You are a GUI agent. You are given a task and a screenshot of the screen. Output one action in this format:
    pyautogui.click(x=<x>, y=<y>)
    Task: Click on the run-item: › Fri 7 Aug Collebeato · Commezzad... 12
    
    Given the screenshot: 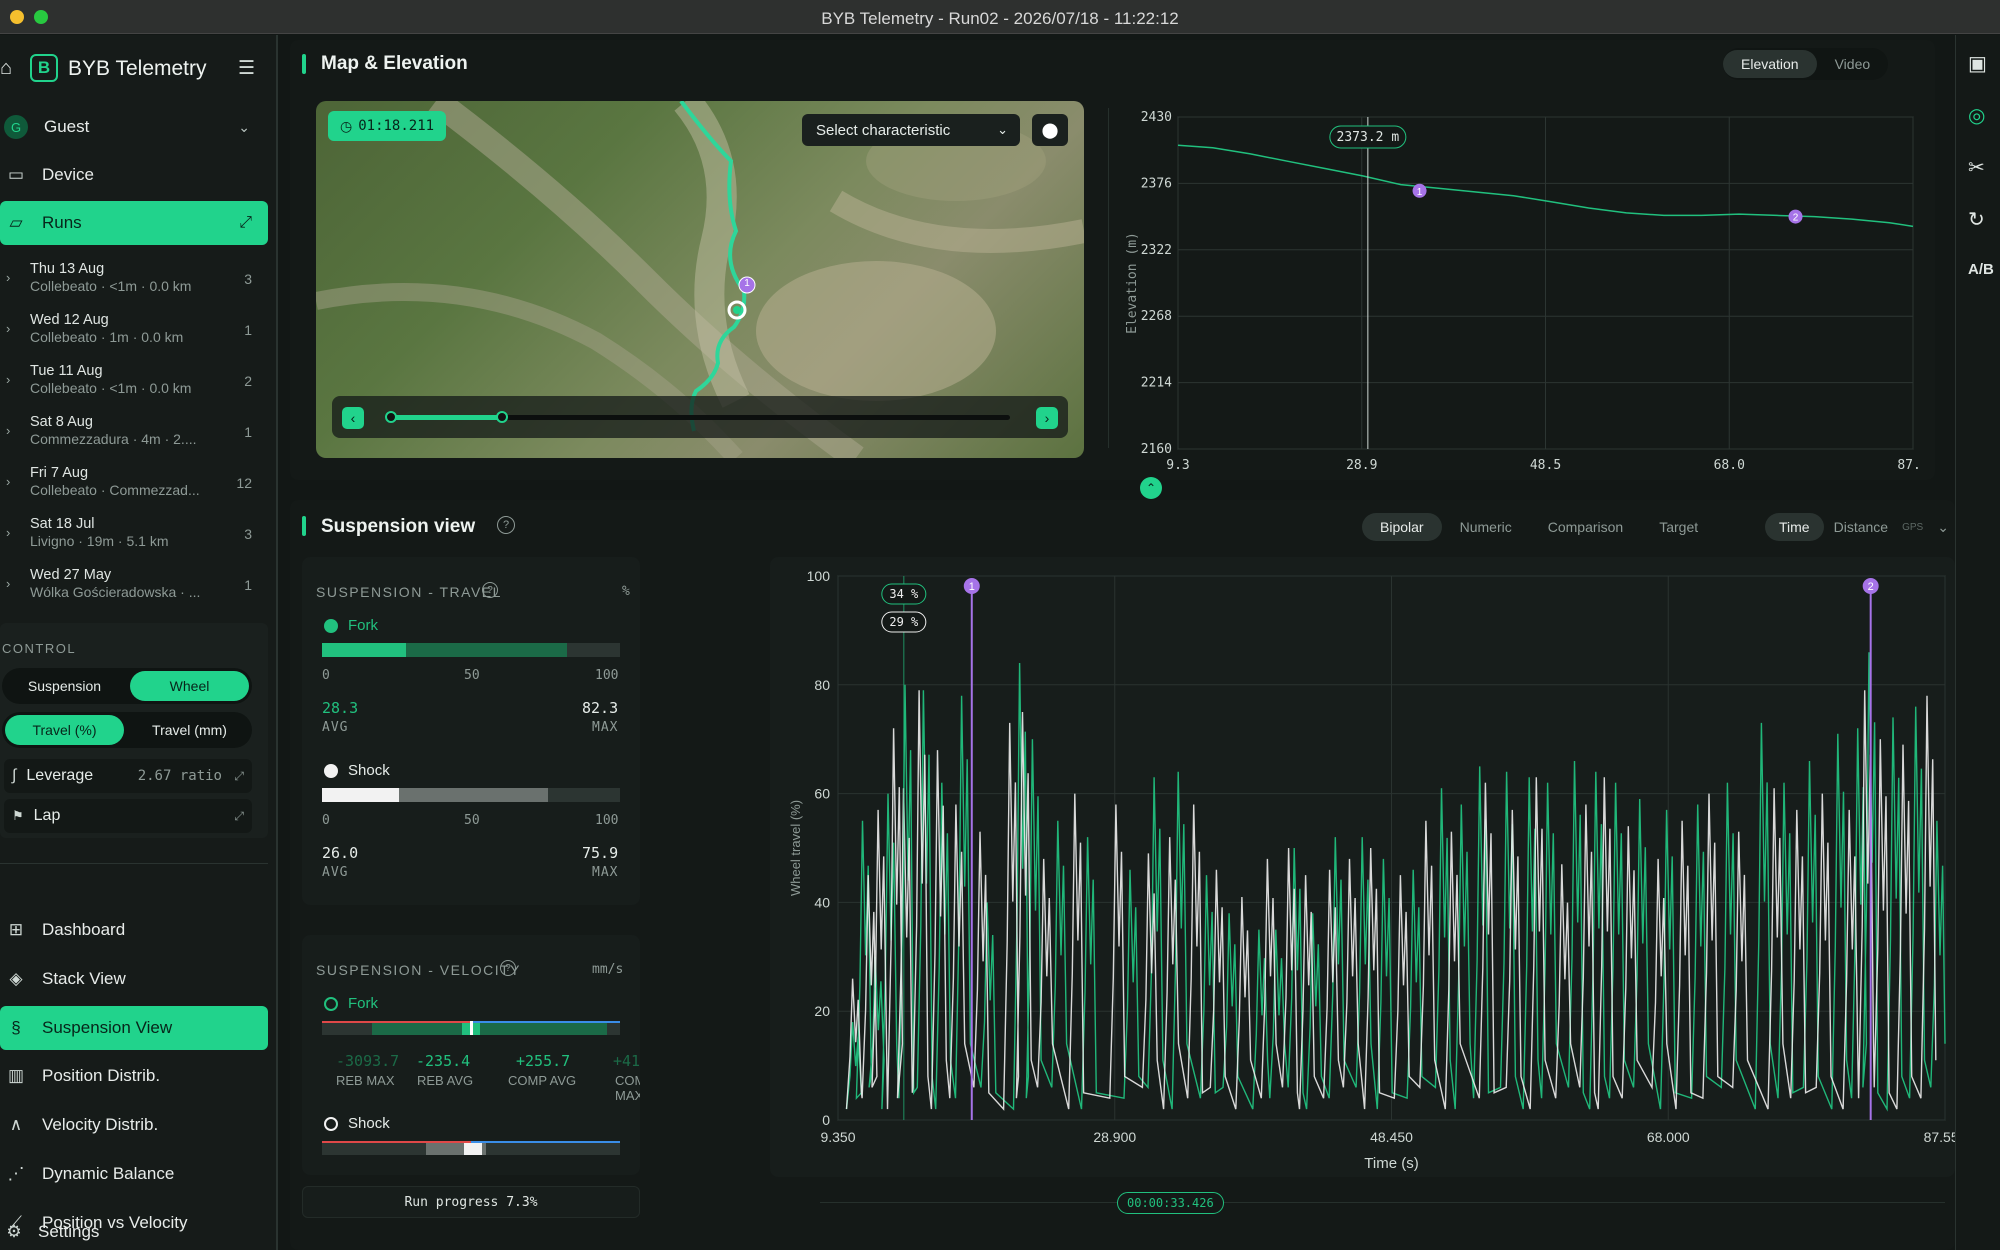 What is the action you would take?
    pyautogui.click(x=134, y=486)
    